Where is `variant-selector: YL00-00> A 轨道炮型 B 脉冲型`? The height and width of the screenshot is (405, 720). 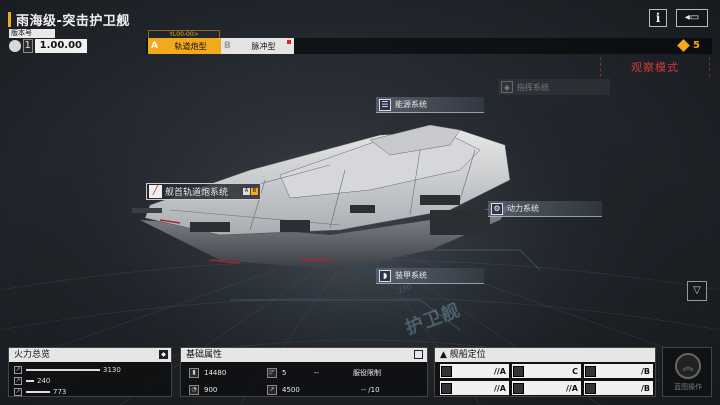
variant-selector: YL00-00> A 轨道炮型 B 脉冲型 is located at coordinates (221, 42).